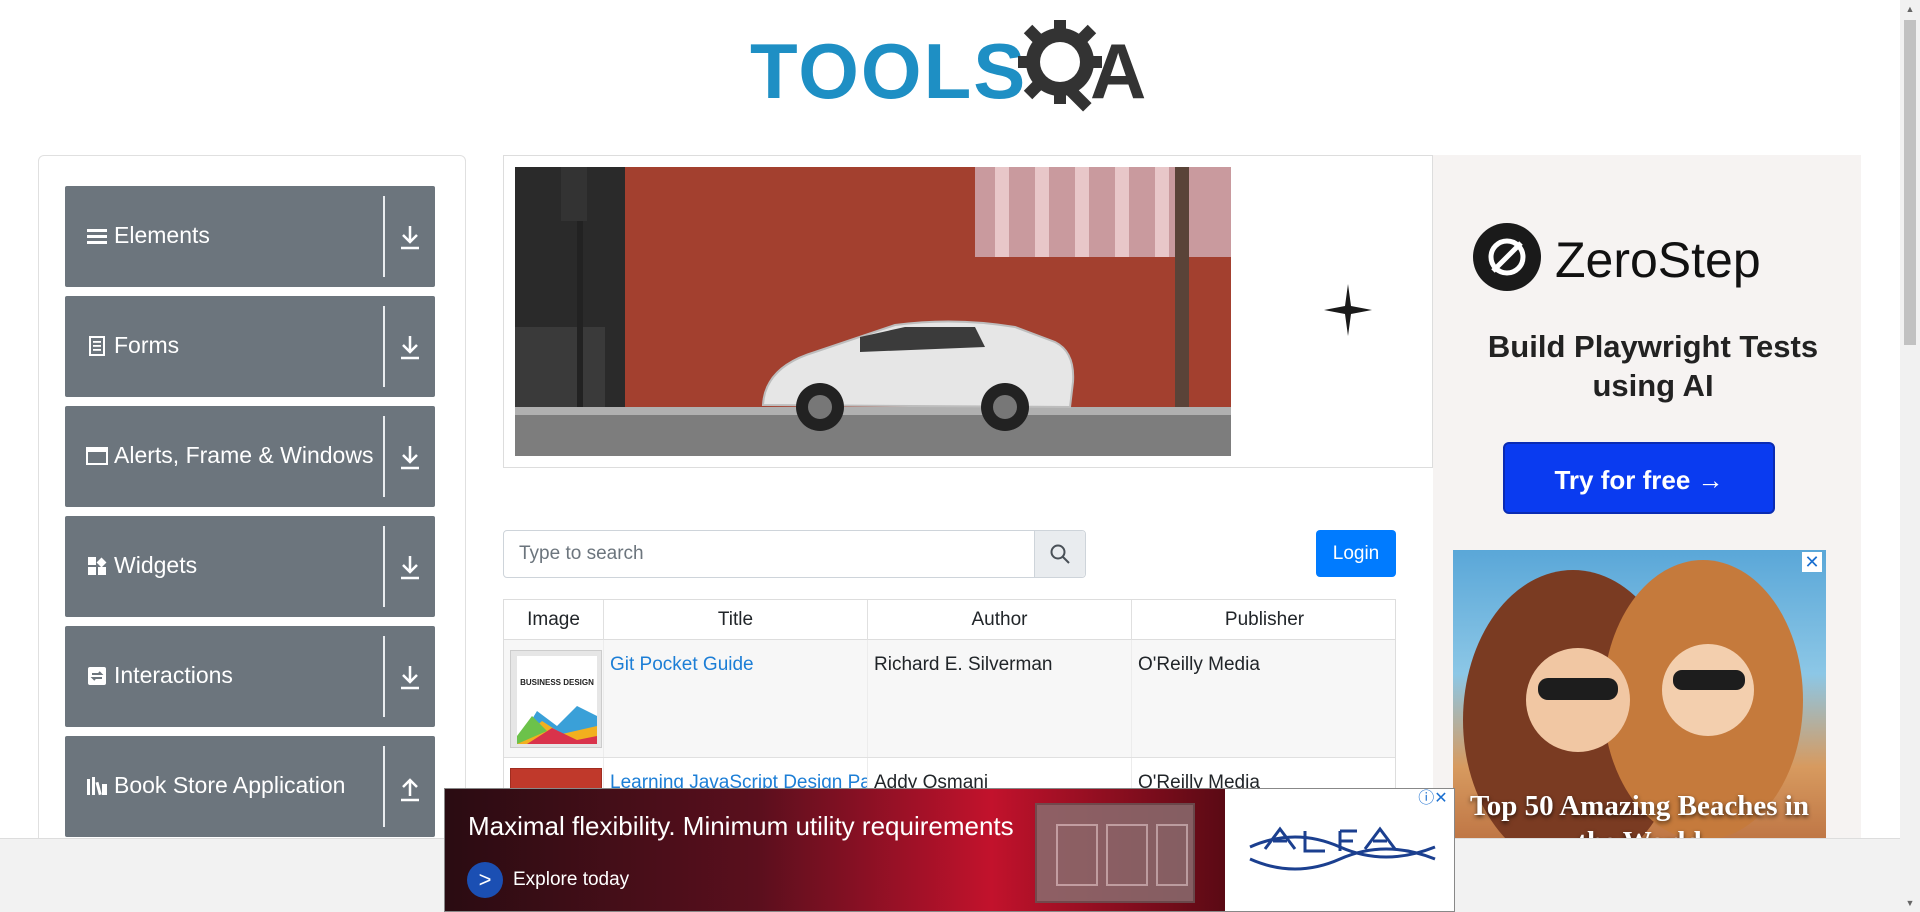  Describe the element at coordinates (1115, 853) in the screenshot. I see `product-image` at that location.